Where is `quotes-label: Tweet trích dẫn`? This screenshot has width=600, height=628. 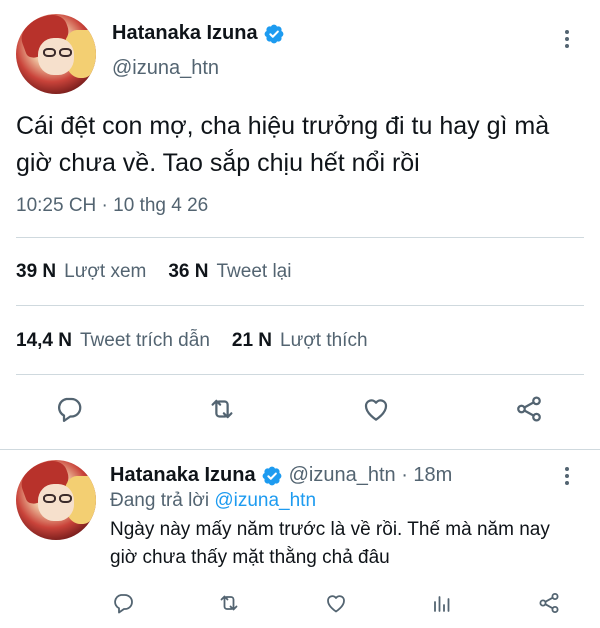
quotes-label: Tweet trích dẫn is located at coordinates (144, 340).